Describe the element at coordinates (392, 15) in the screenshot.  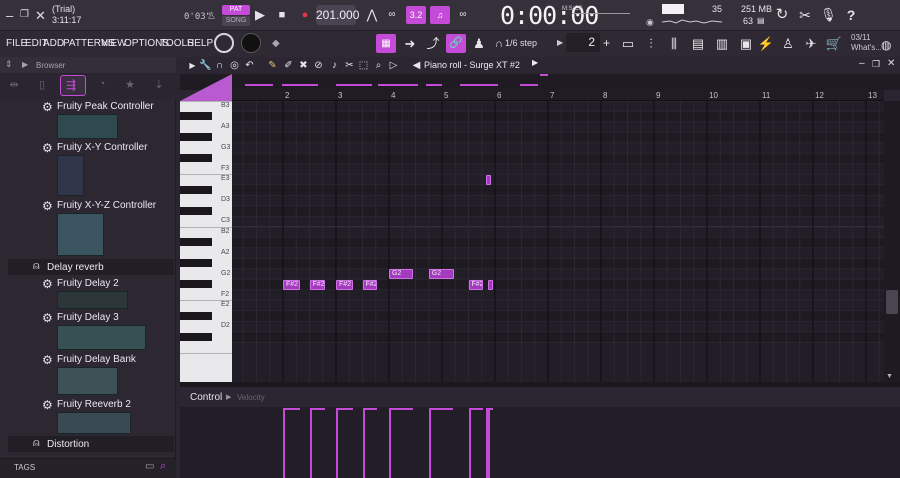
I see `wait-input-icon: ∞` at that location.